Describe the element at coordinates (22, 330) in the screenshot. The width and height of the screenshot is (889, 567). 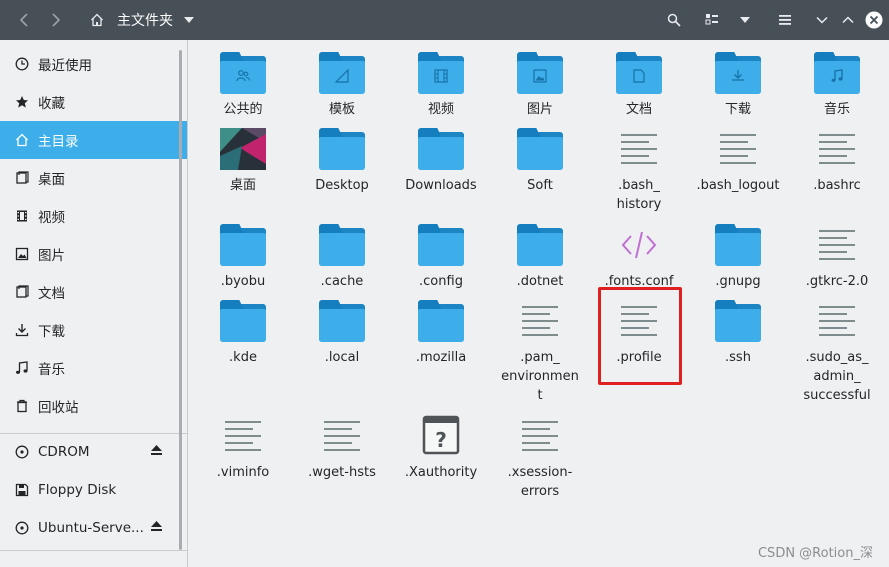
I see `download-icon` at that location.